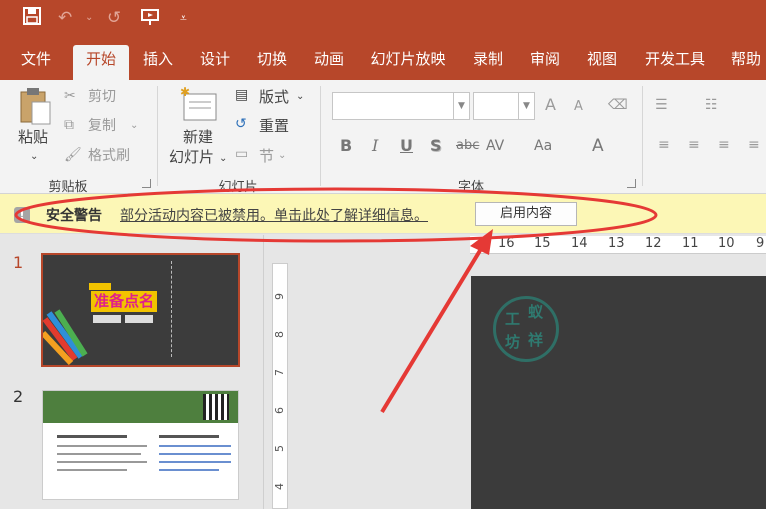  What do you see at coordinates (18, 262) in the screenshot?
I see `slide-number: 1` at bounding box center [18, 262].